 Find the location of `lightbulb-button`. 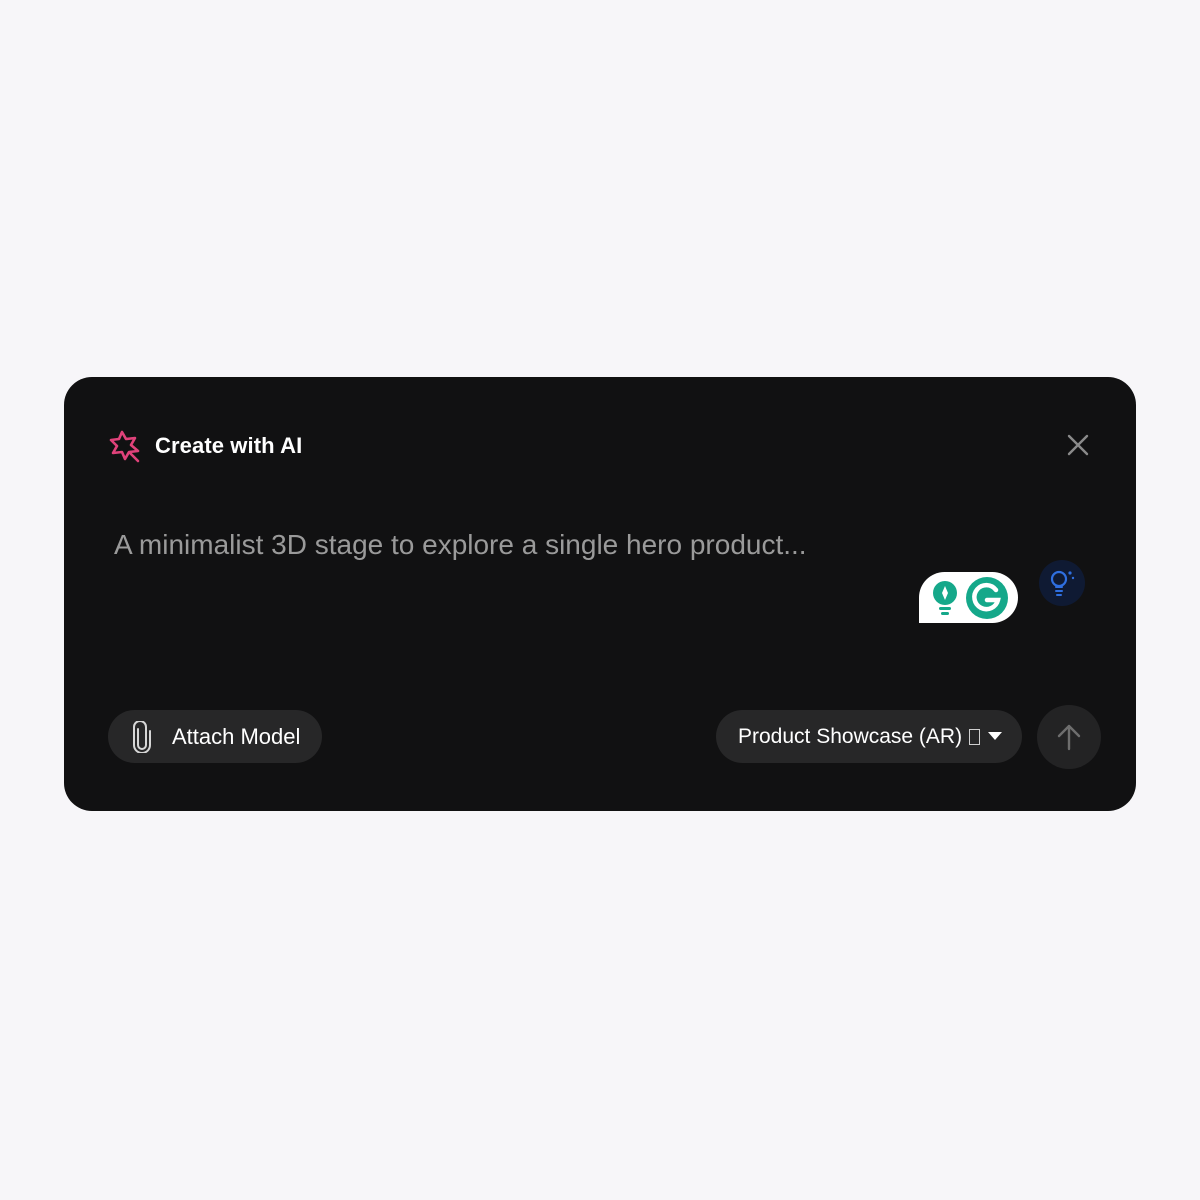

lightbulb-button is located at coordinates (1062, 583).